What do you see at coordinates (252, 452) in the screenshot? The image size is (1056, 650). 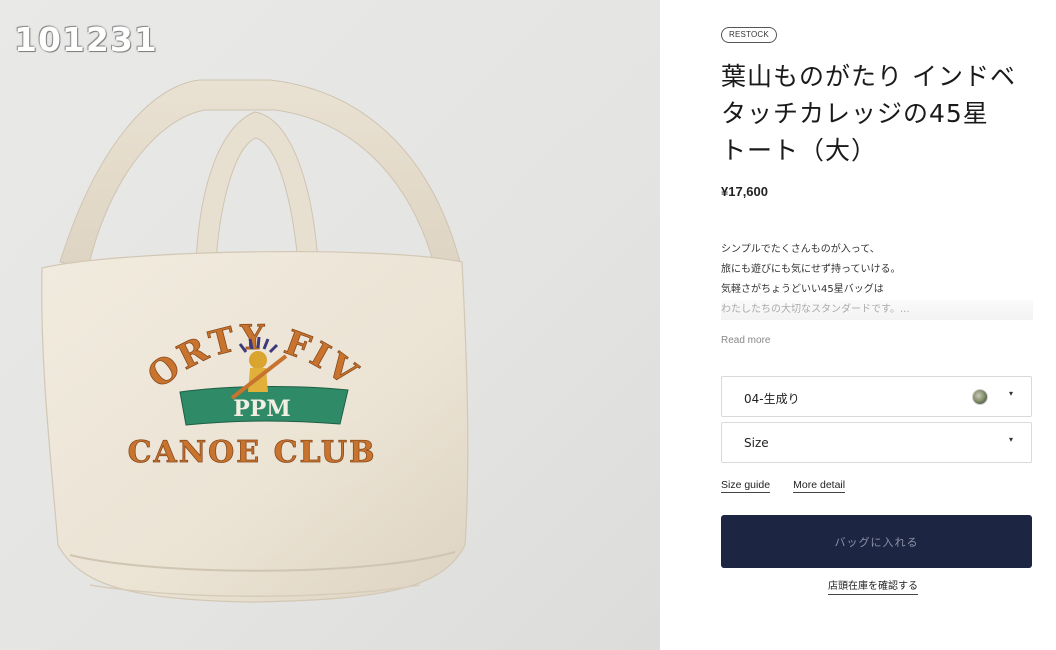 I see `print-bottom-text: CANOE CLUB` at bounding box center [252, 452].